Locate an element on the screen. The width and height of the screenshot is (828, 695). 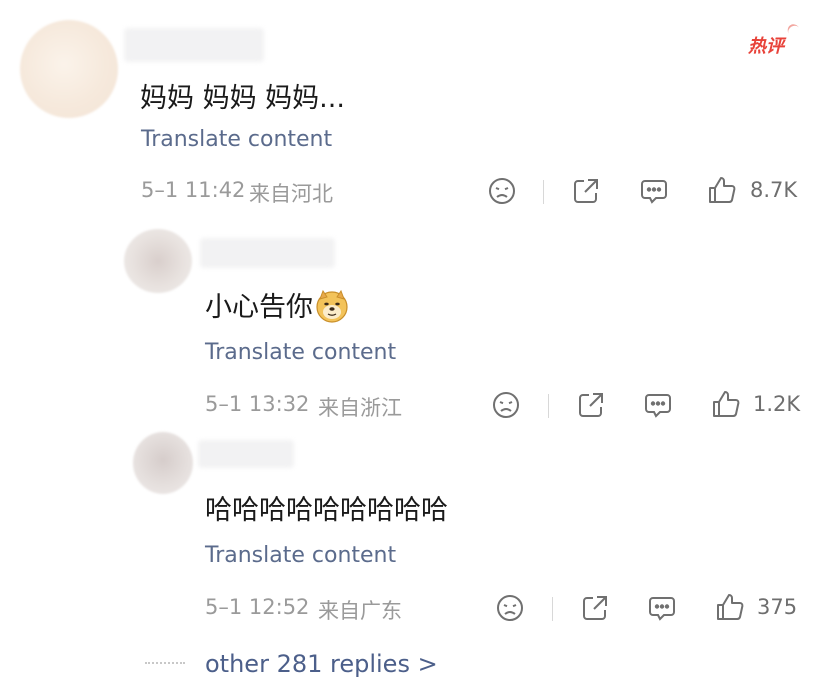
doge-emoji-icon is located at coordinates (332, 306).